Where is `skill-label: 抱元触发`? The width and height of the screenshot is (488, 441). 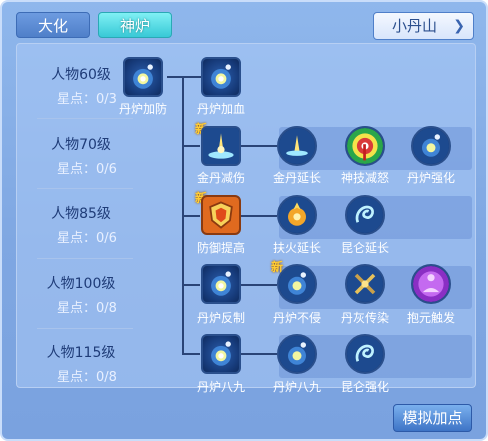
skill-label: 抱元触发 is located at coordinates (430, 318).